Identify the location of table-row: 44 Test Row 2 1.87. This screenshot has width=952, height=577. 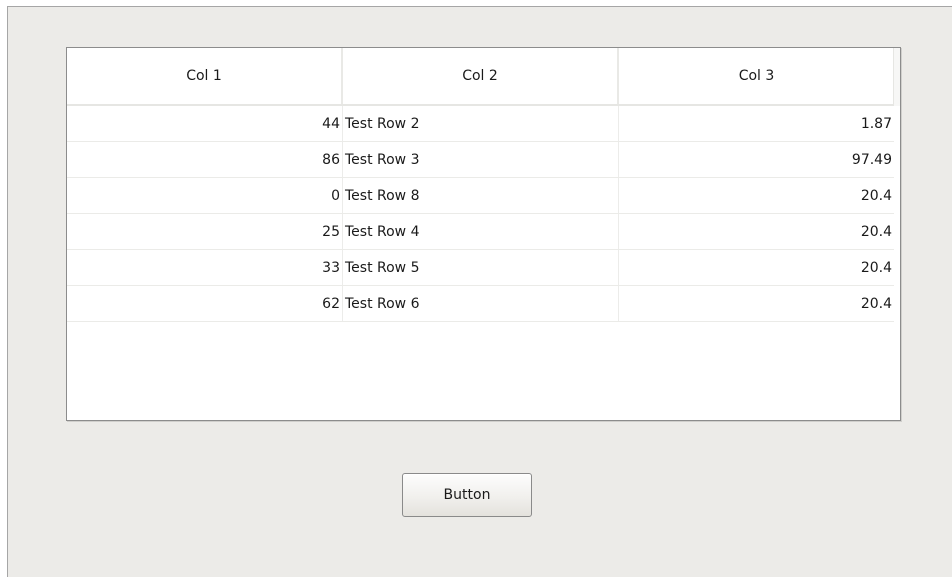
(480, 124).